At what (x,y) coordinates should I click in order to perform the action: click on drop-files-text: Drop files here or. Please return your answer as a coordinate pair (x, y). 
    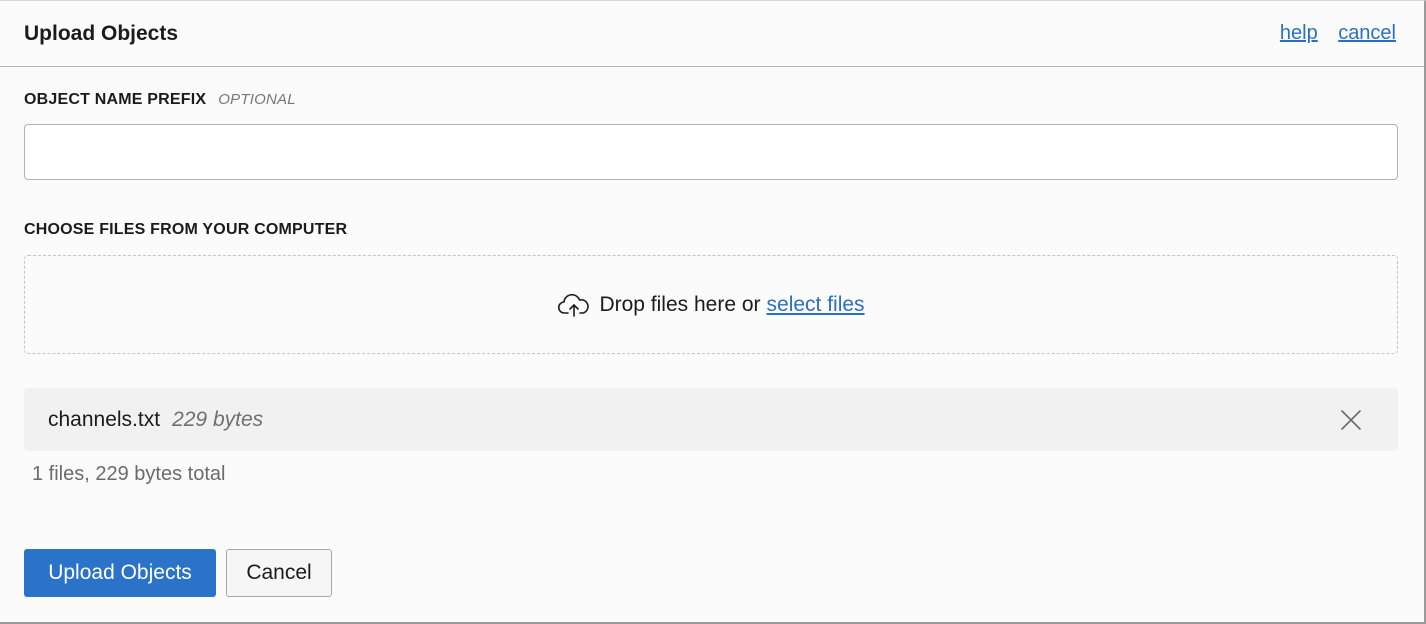
    Looking at the image, I should click on (680, 304).